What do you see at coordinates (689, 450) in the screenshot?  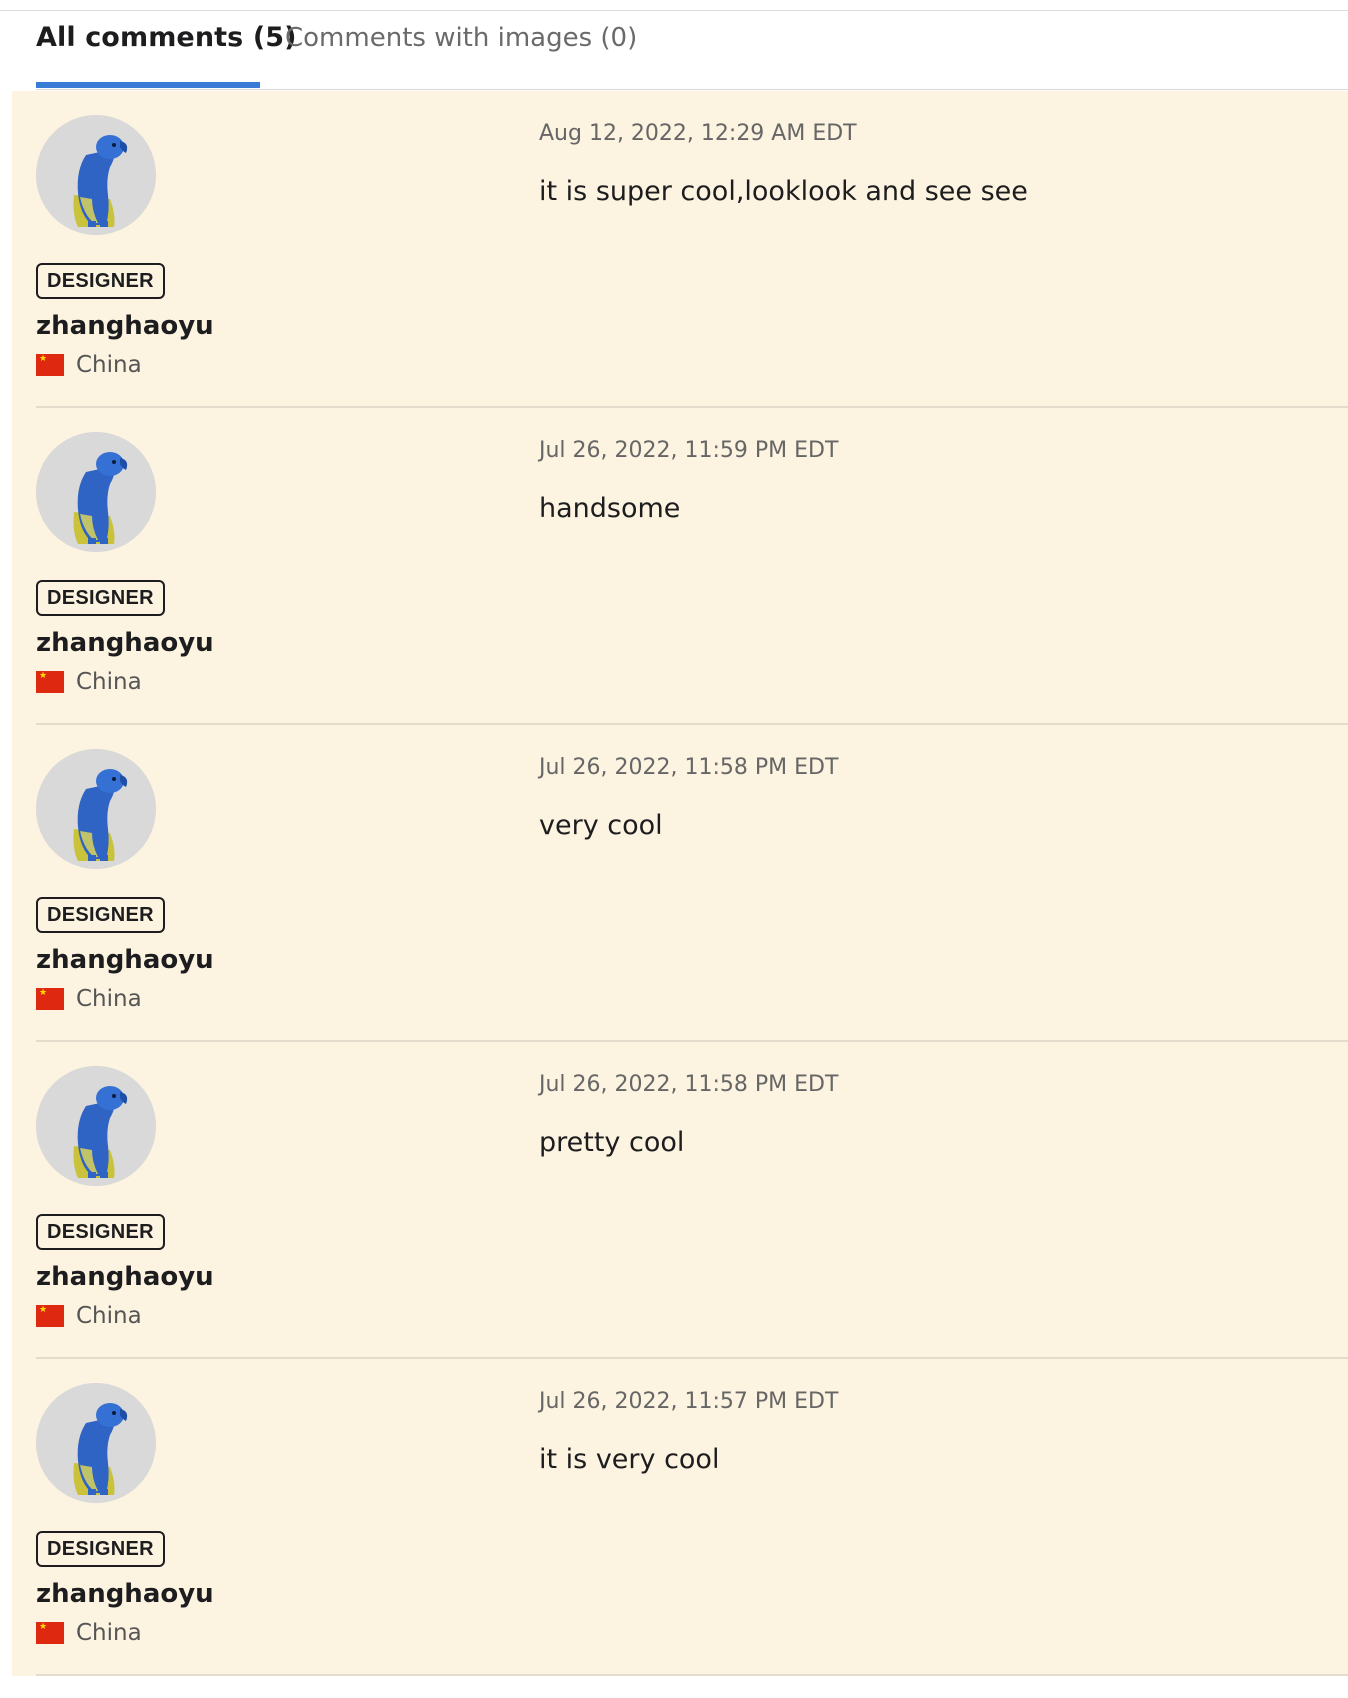 I see `comment-date: Jul 26, 2022, 11:59 PM EDT` at bounding box center [689, 450].